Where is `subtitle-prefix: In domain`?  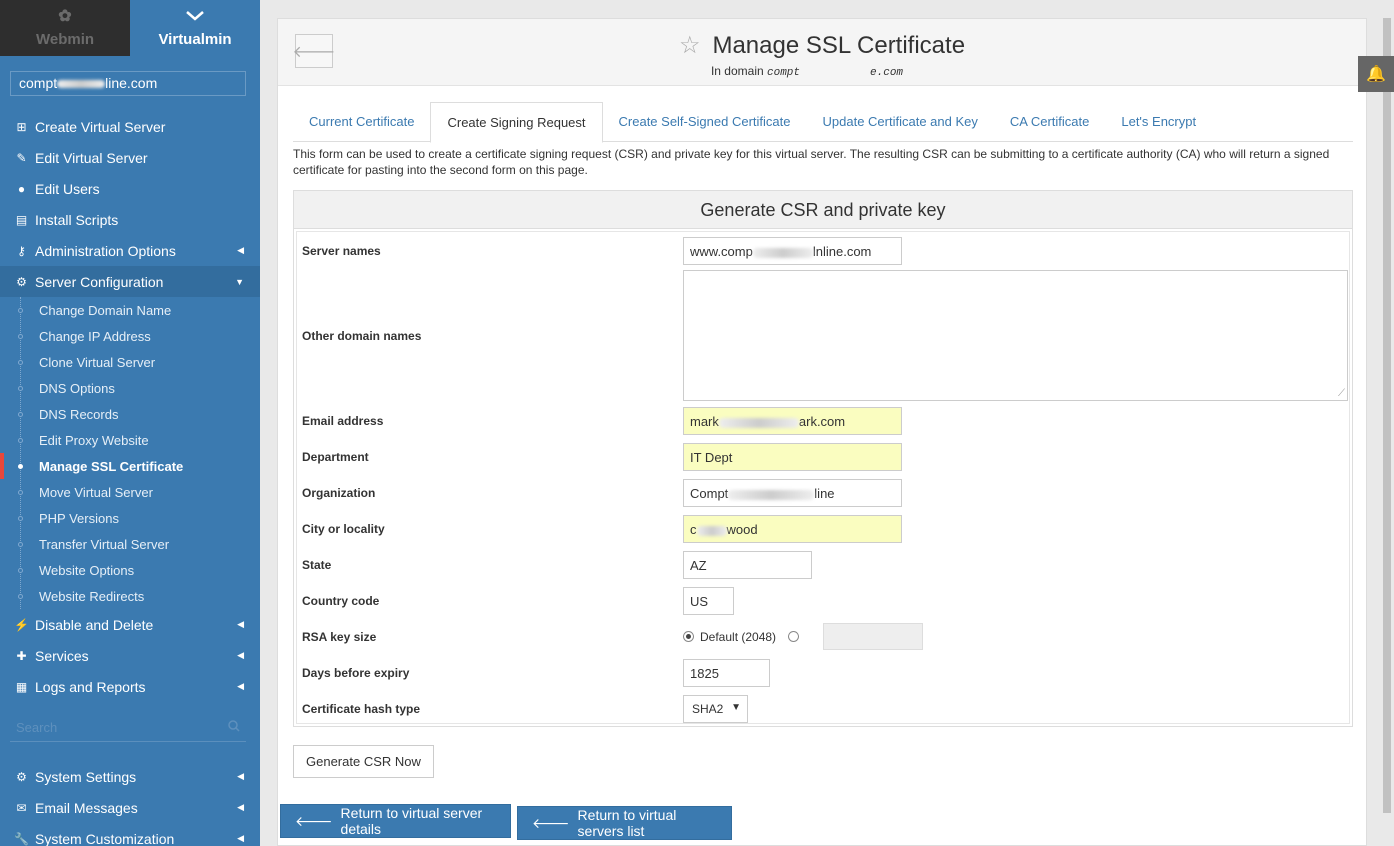 subtitle-prefix: In domain is located at coordinates (737, 71).